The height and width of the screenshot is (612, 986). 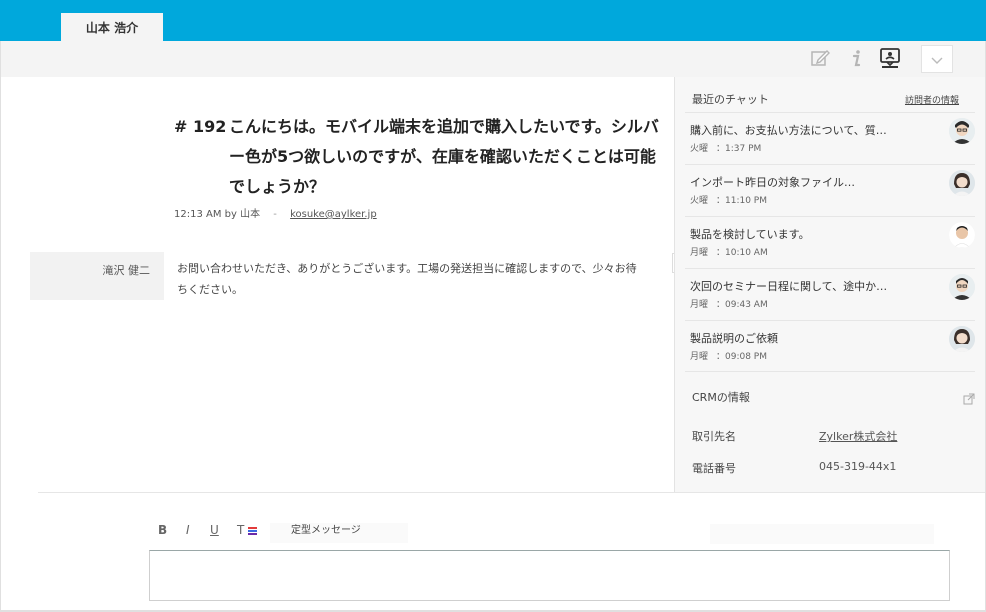 I want to click on visitor-info-link: 訪問者の情報, so click(x=932, y=99).